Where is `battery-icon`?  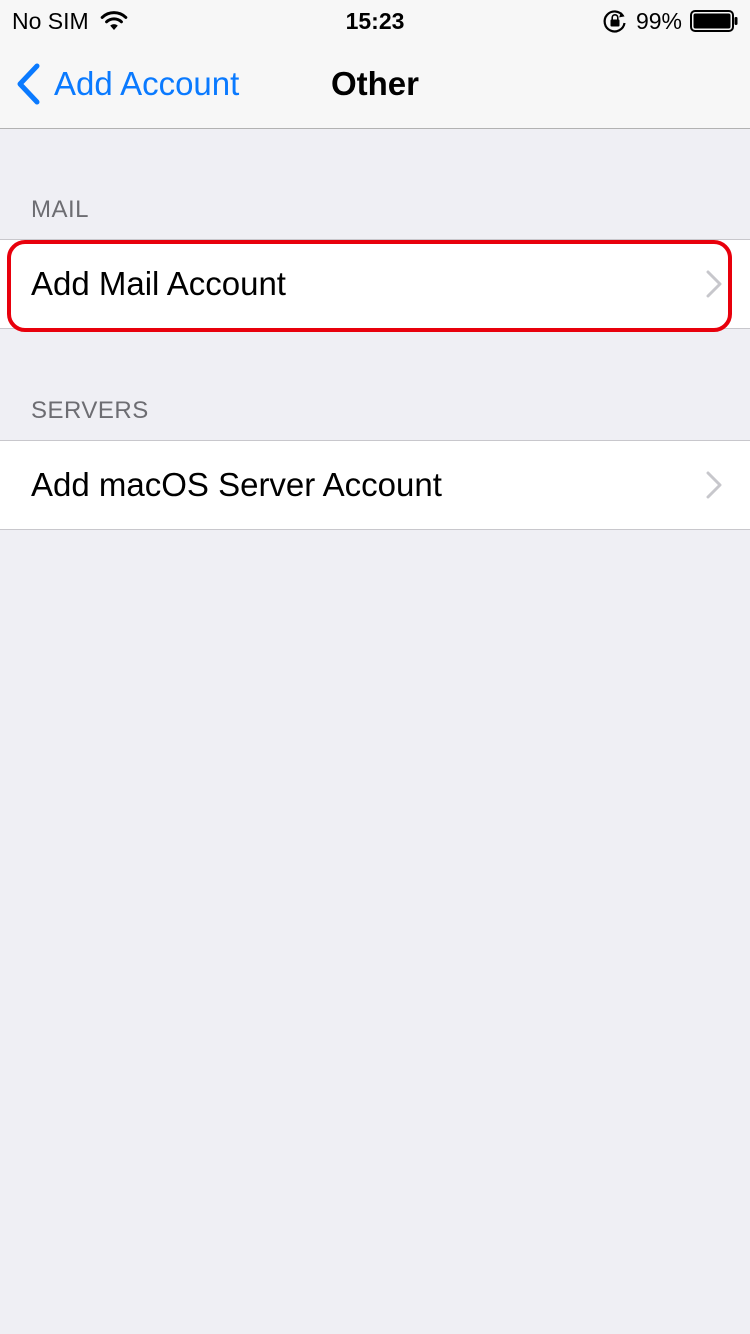
battery-icon is located at coordinates (714, 21).